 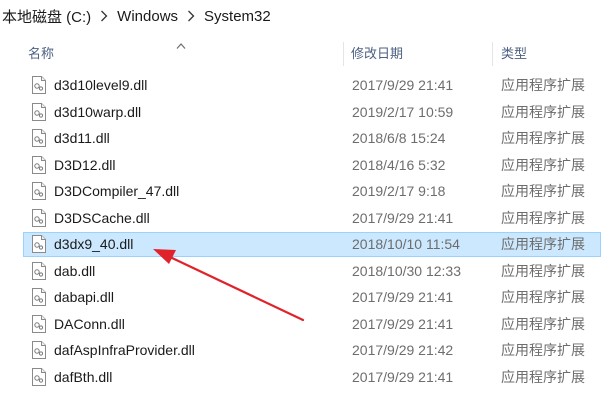 I want to click on file-name: d3dx9_40.dll, so click(x=94, y=244).